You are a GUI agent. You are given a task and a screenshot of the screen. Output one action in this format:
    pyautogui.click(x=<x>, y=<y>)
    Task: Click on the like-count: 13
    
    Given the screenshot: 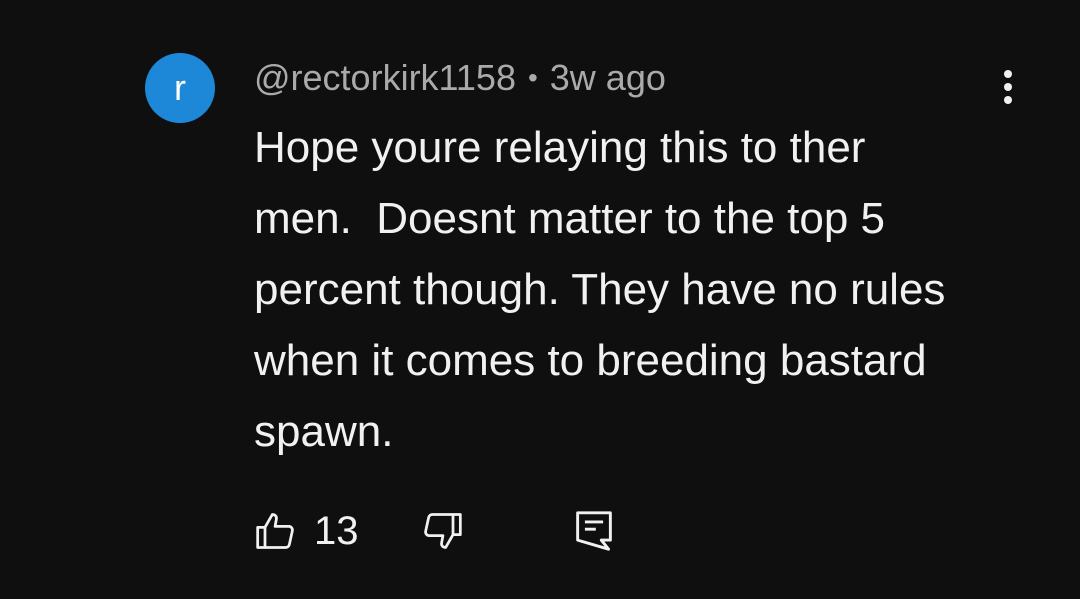 What is the action you would take?
    pyautogui.click(x=336, y=530)
    